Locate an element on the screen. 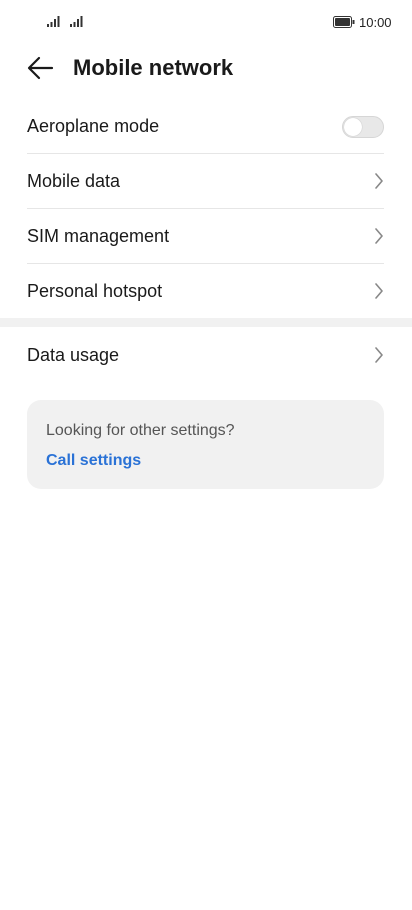 This screenshot has width=412, height=910. data-usage-label: Data usage is located at coordinates (73, 355).